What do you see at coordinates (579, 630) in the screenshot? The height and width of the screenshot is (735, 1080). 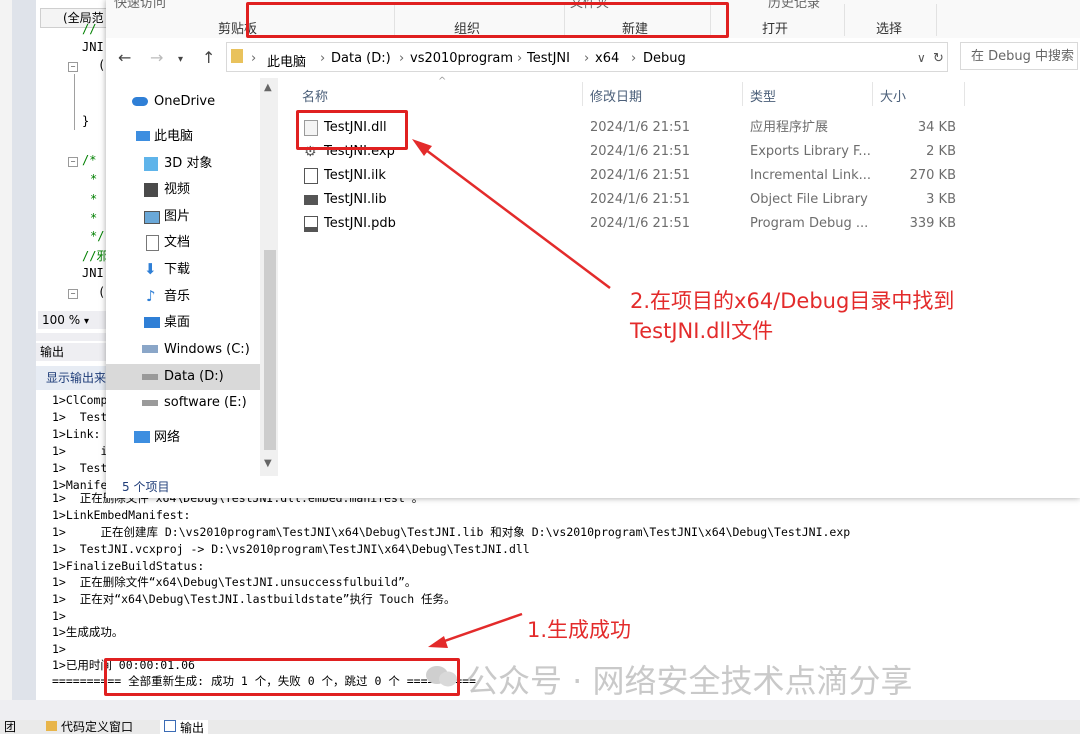 I see `annotation-step1: 1.生成成功` at bounding box center [579, 630].